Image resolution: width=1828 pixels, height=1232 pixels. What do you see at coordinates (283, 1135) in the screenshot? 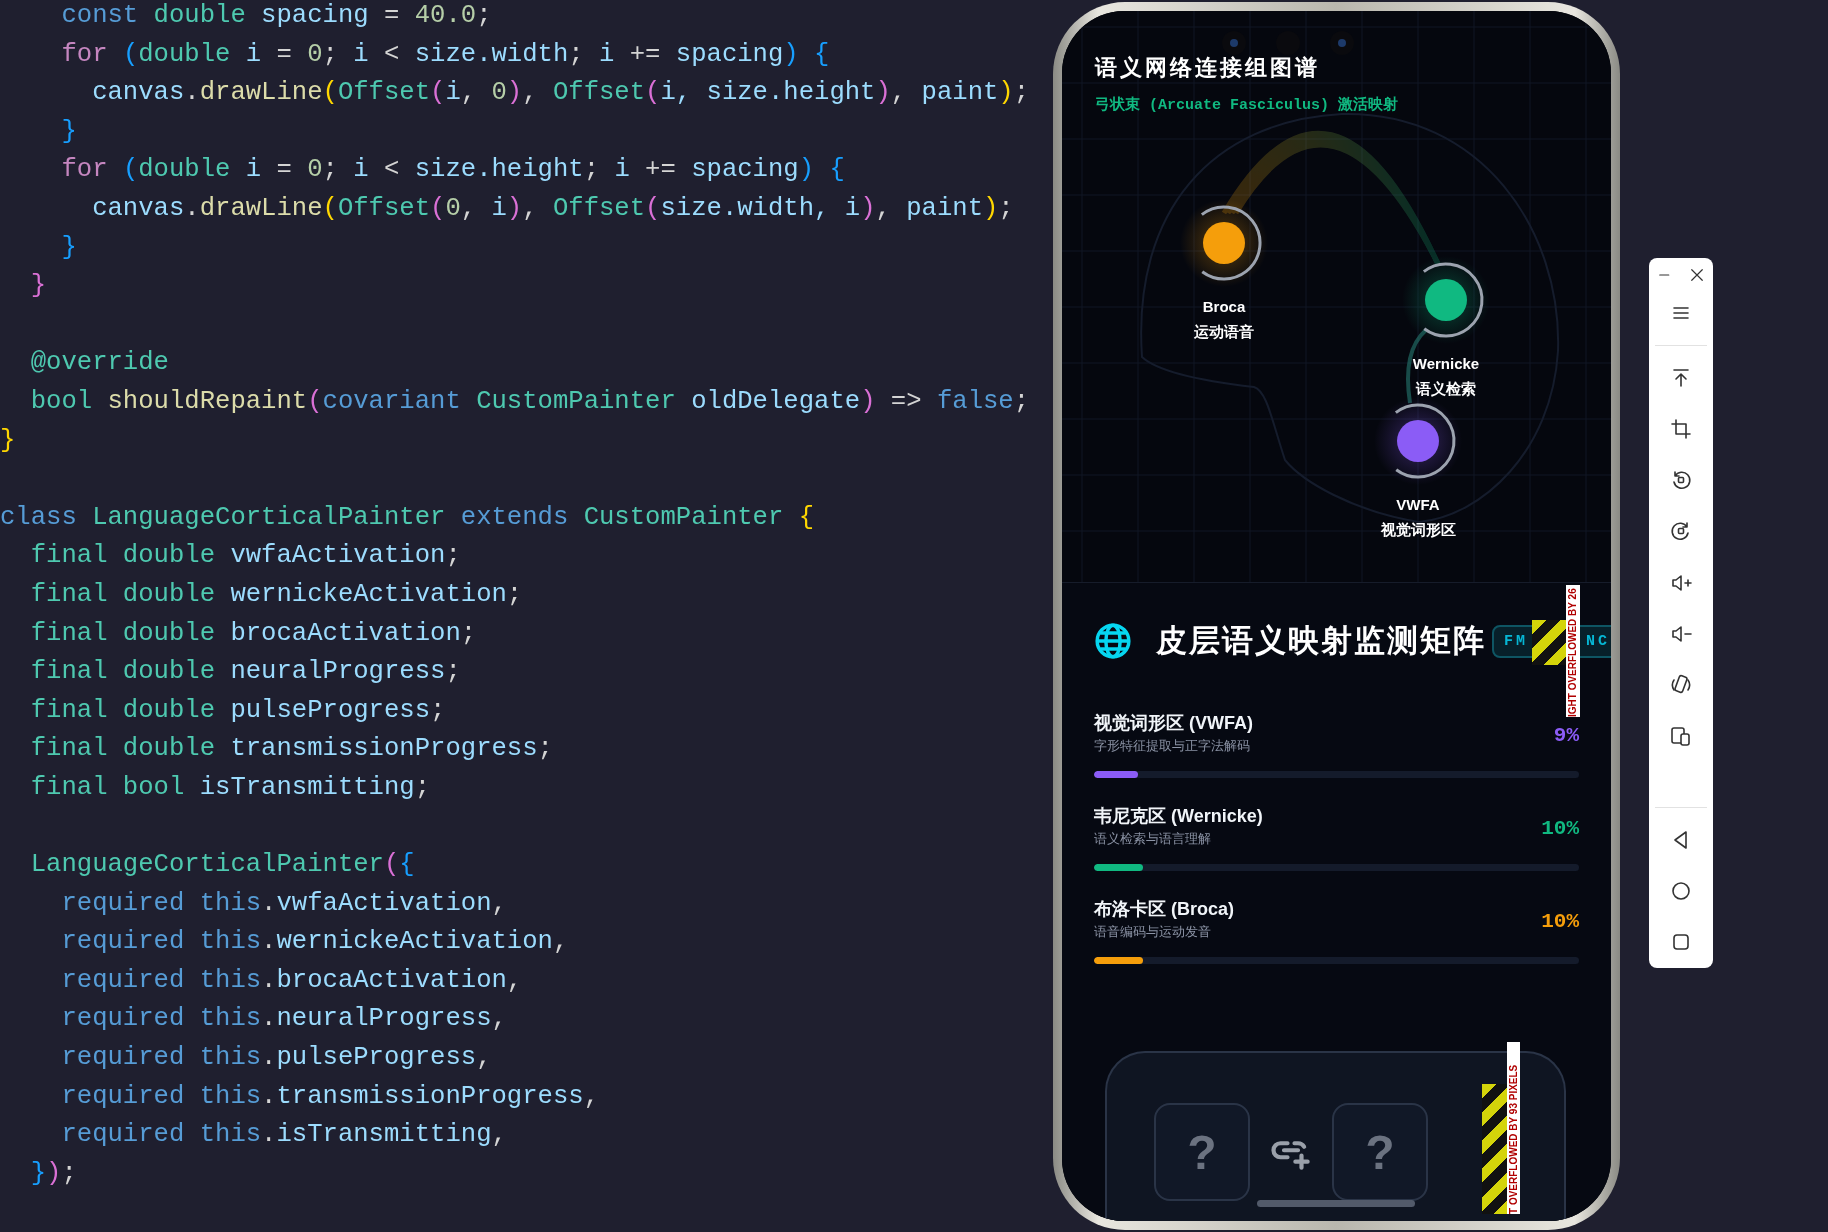
I see `code-line: required this.isTransmitting,` at bounding box center [283, 1135].